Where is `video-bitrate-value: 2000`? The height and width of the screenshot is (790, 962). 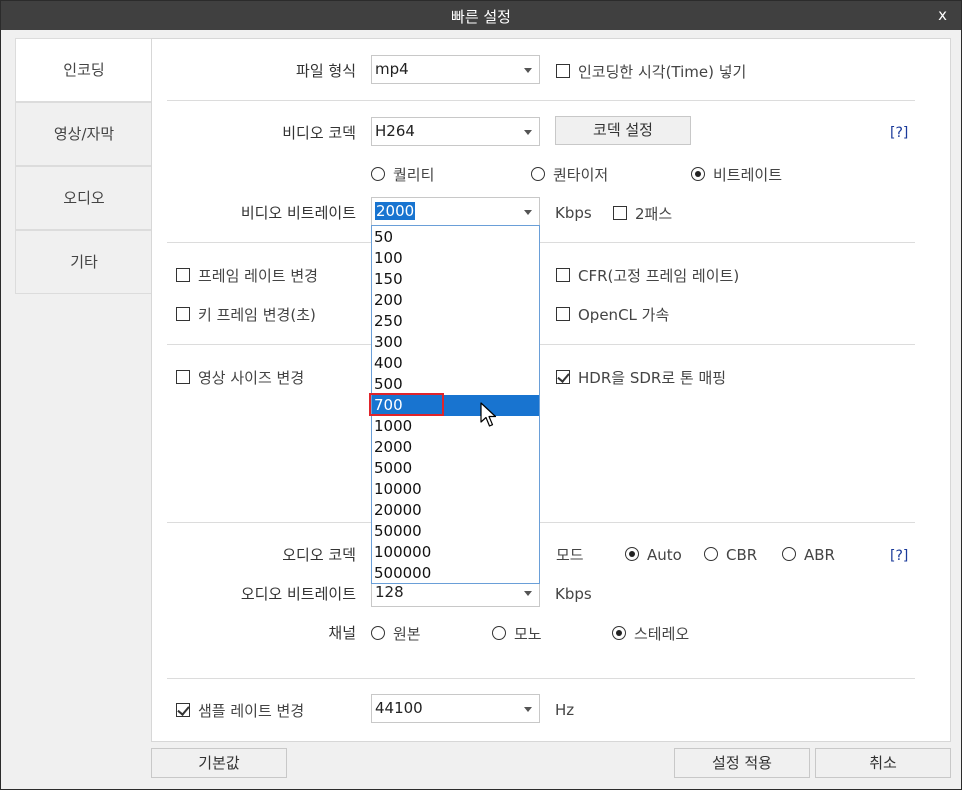 video-bitrate-value: 2000 is located at coordinates (395, 211).